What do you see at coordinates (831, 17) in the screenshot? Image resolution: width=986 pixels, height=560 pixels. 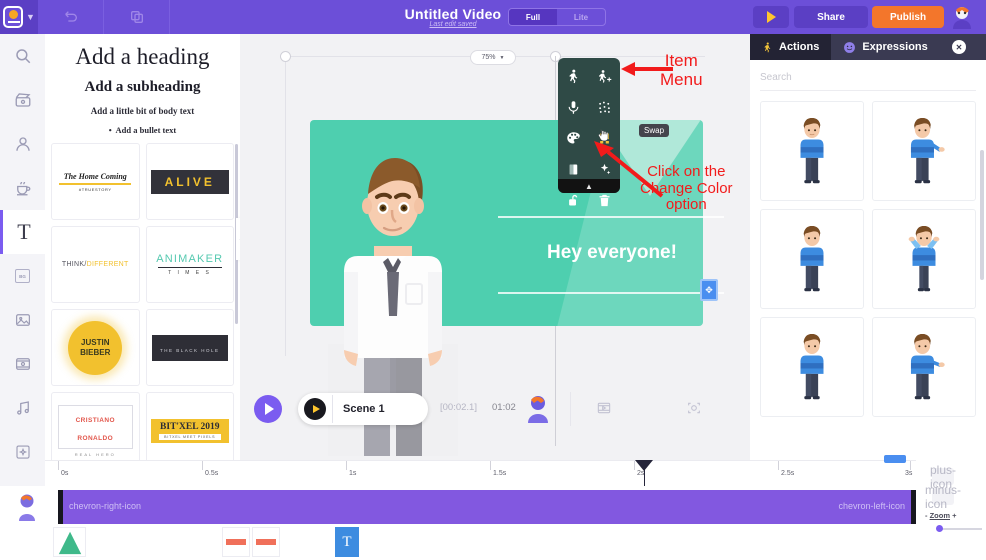 I see `share-button: Share` at bounding box center [831, 17].